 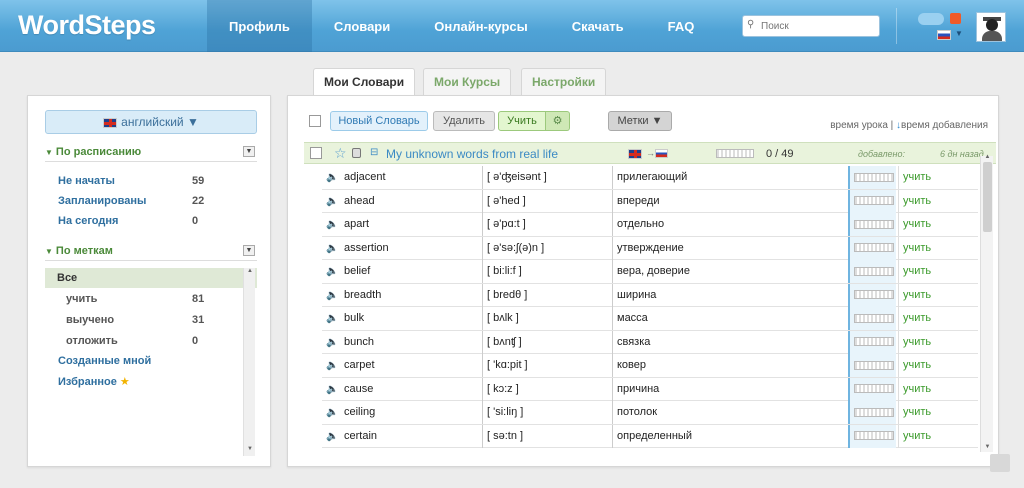 I want to click on filter-favorites: Избранное ★, so click(x=148, y=384).